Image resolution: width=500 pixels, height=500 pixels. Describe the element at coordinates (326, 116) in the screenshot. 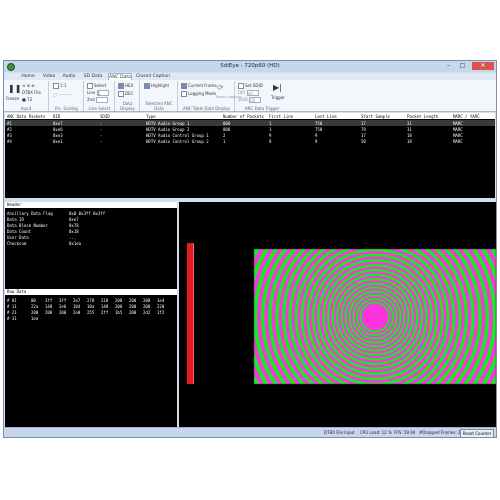

I see `column-header: Last Line` at that location.